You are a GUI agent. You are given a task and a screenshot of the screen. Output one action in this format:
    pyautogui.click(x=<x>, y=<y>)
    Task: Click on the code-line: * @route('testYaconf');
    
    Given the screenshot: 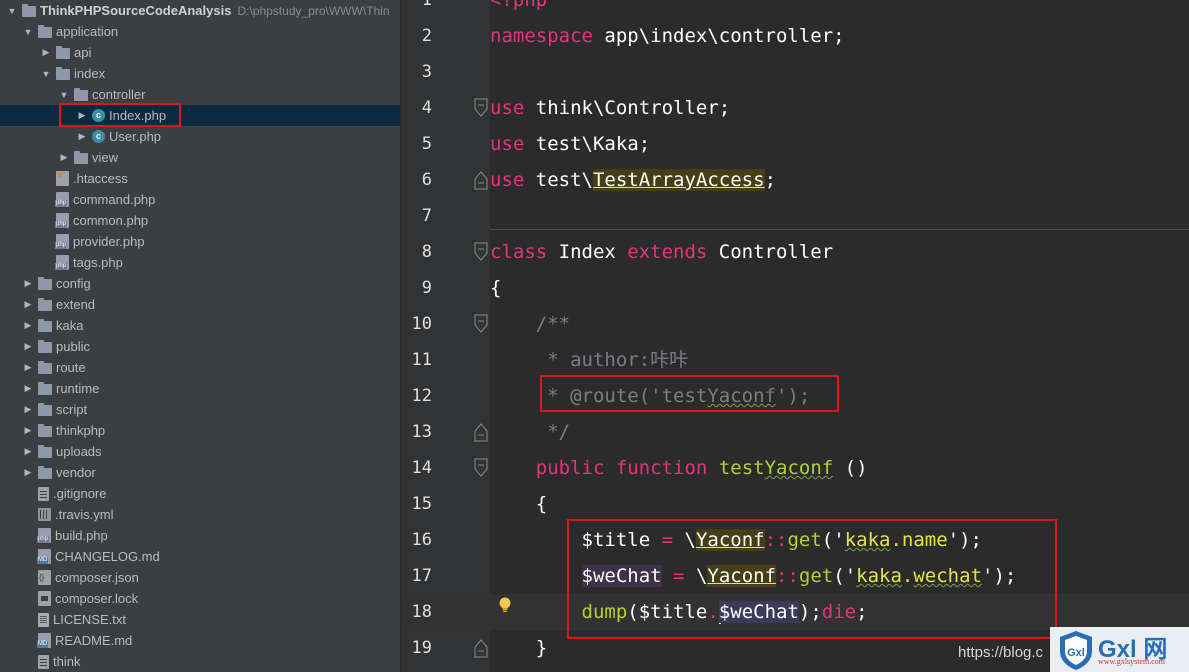 What is the action you would take?
    pyautogui.click(x=839, y=396)
    